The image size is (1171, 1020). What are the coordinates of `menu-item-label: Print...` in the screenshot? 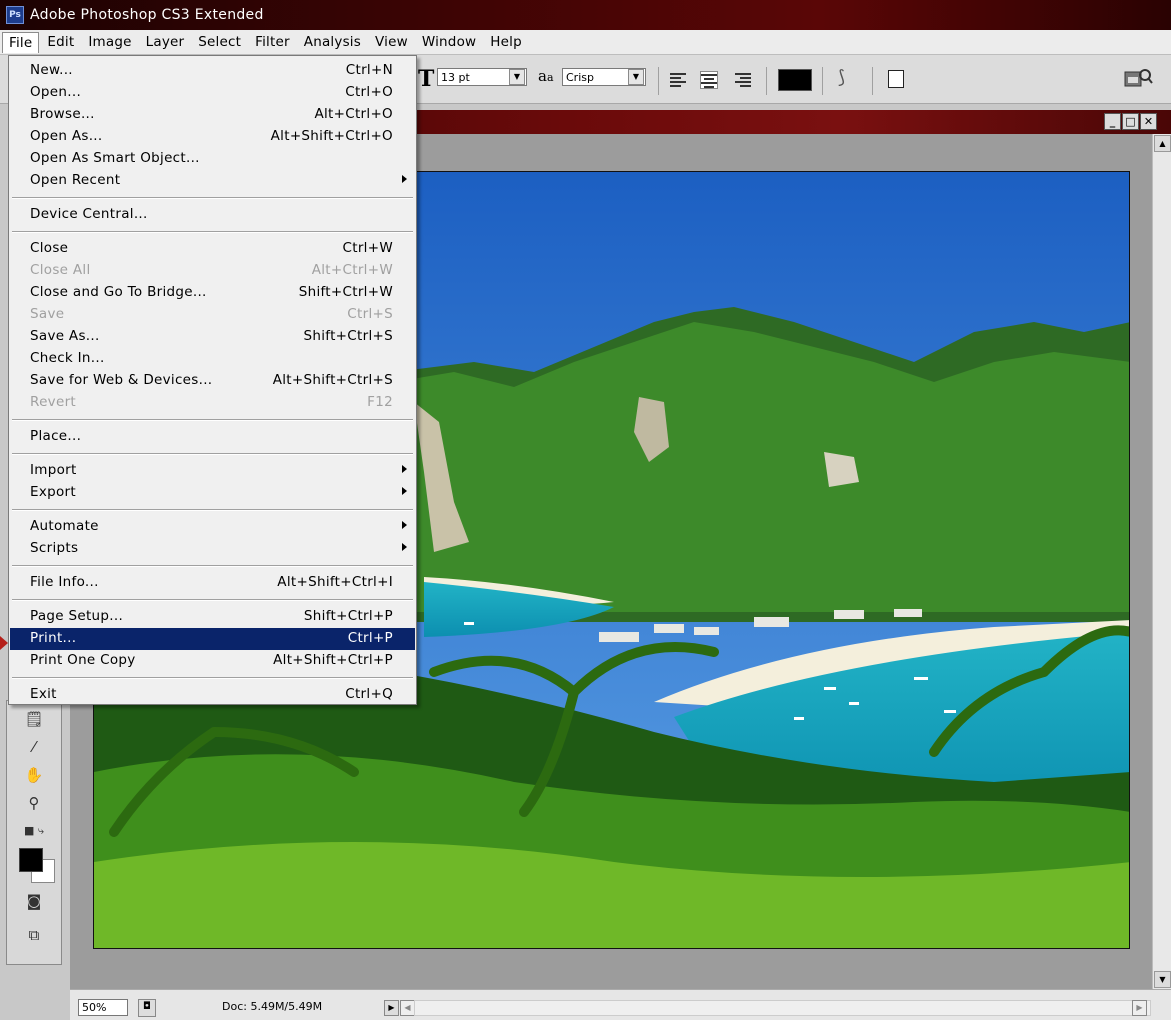 It's located at (53, 638).